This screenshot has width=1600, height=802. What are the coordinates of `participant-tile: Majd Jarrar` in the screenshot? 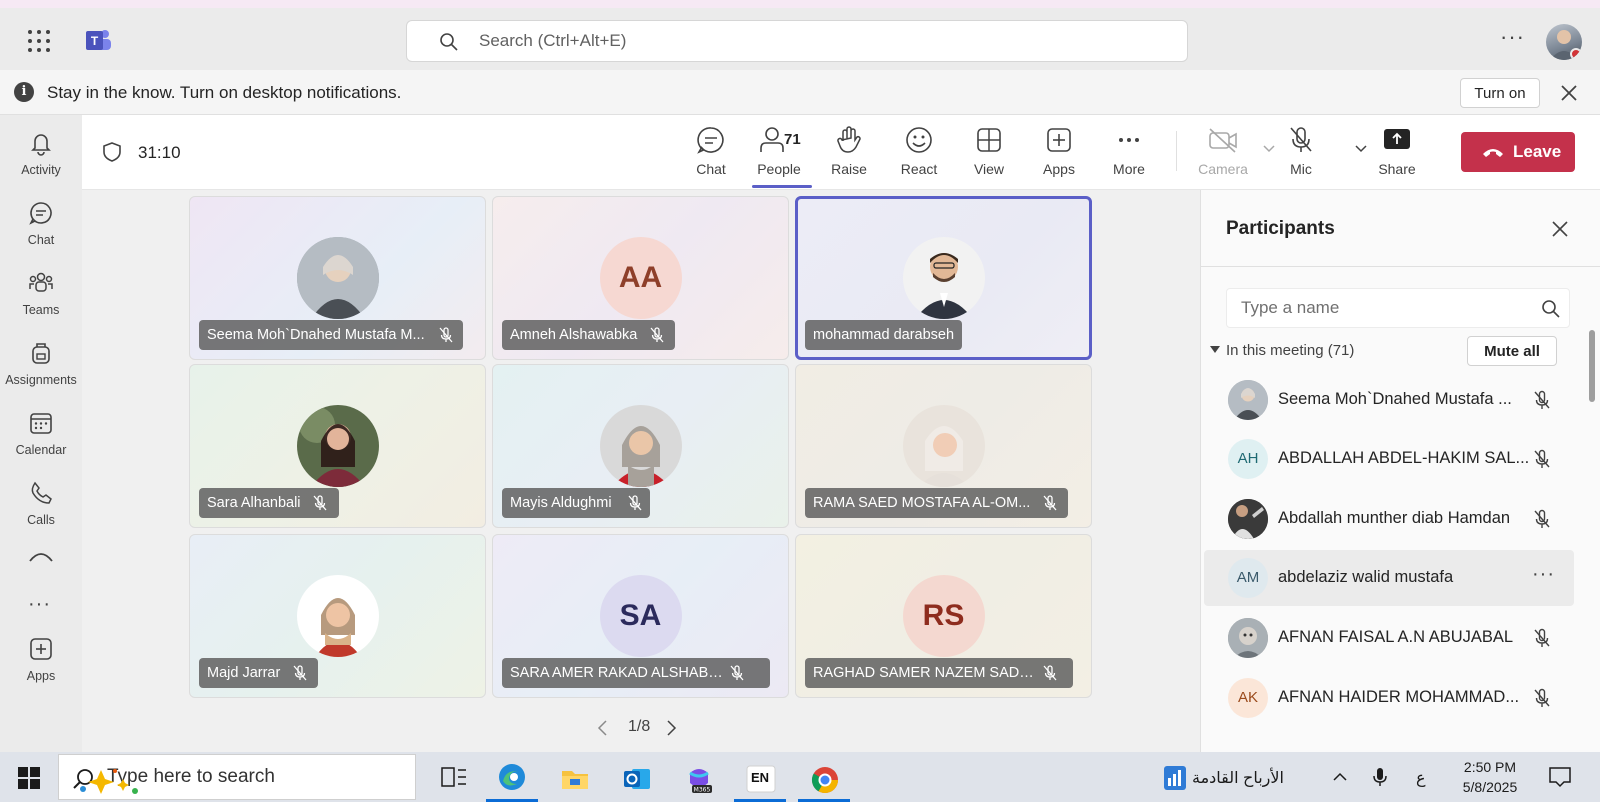 It's located at (337, 616).